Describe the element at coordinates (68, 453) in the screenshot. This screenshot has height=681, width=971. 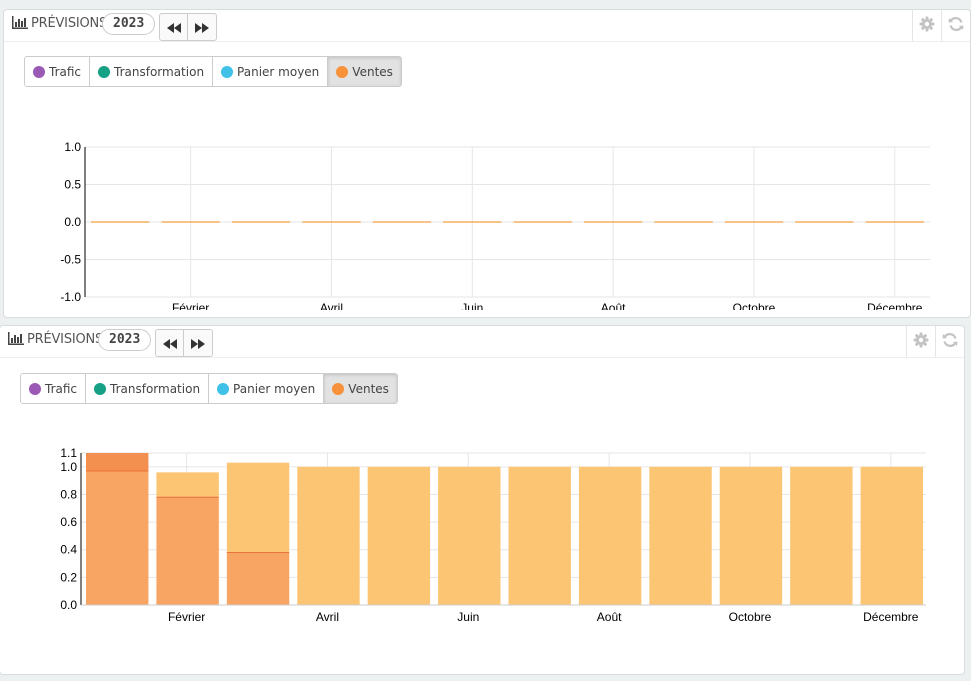
I see `y-tick-label: 1.1` at that location.